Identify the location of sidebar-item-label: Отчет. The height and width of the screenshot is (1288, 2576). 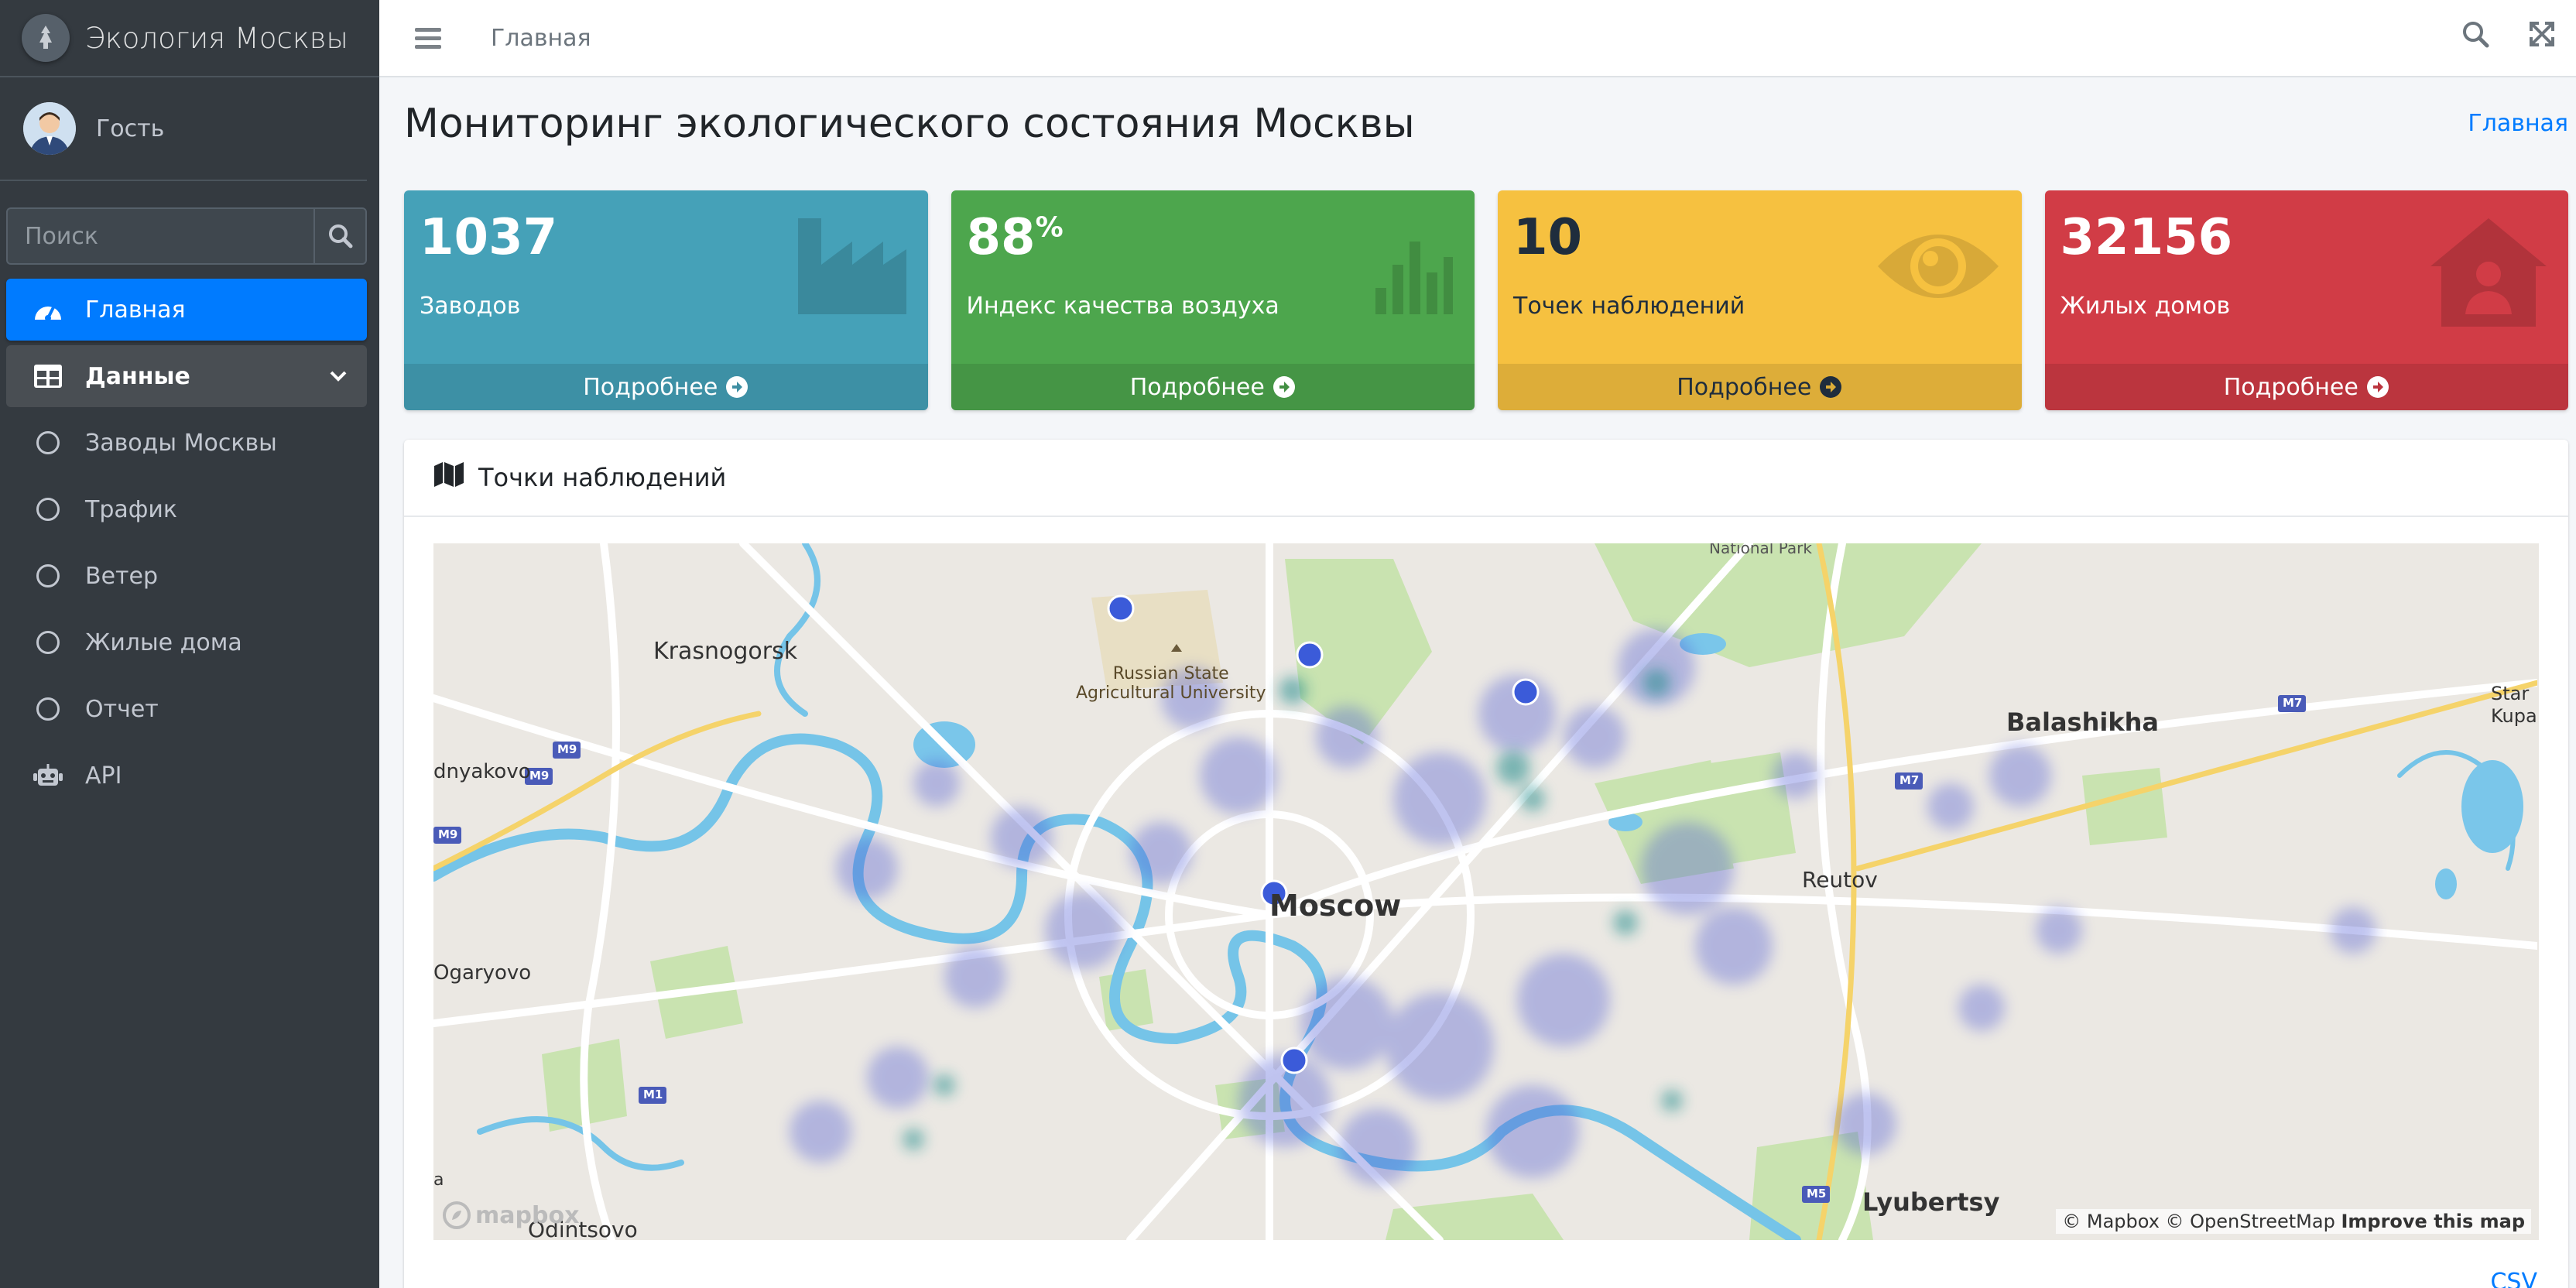
(122, 709).